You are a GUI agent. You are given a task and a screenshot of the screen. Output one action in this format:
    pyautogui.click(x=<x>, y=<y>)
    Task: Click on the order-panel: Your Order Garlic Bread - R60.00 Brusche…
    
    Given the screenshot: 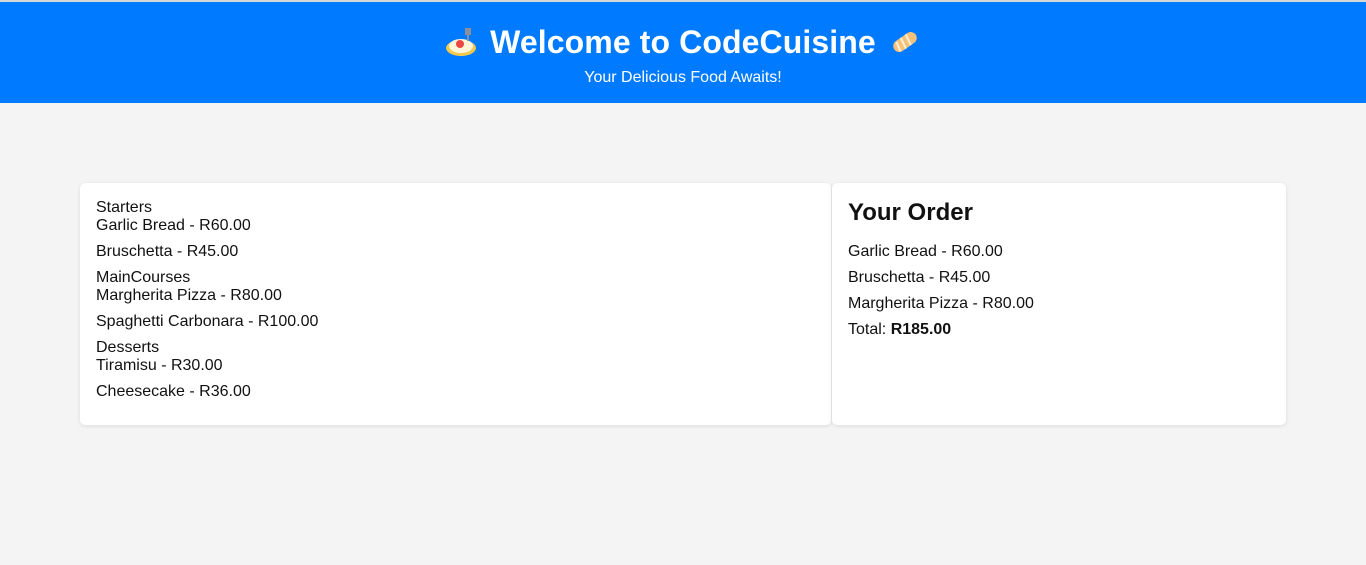 What is the action you would take?
    pyautogui.click(x=1059, y=304)
    